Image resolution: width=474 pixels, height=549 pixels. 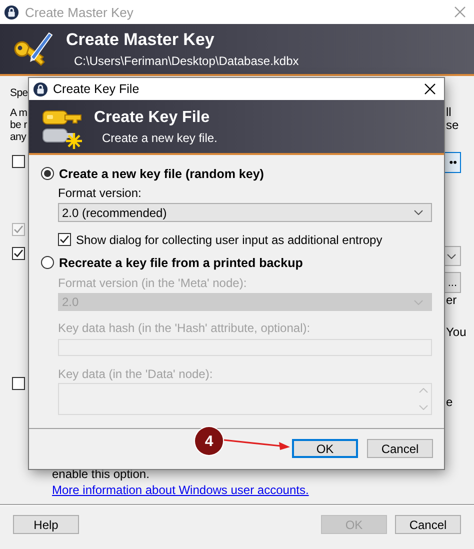 What do you see at coordinates (19, 93) in the screenshot?
I see `partial-text: Spe` at bounding box center [19, 93].